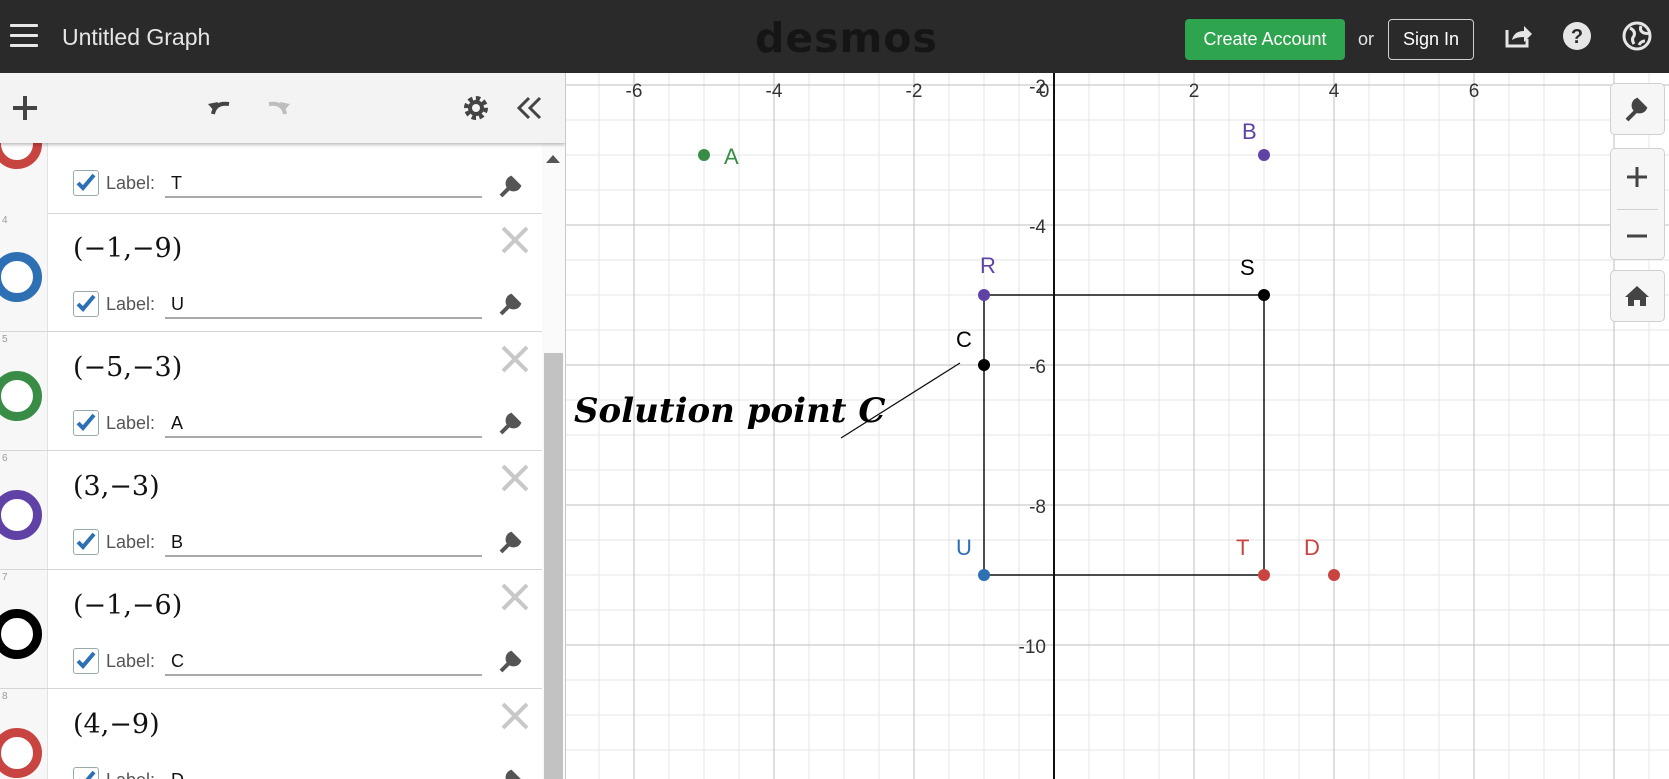 The image size is (1669, 779). I want to click on globe-icon, so click(1637, 36).